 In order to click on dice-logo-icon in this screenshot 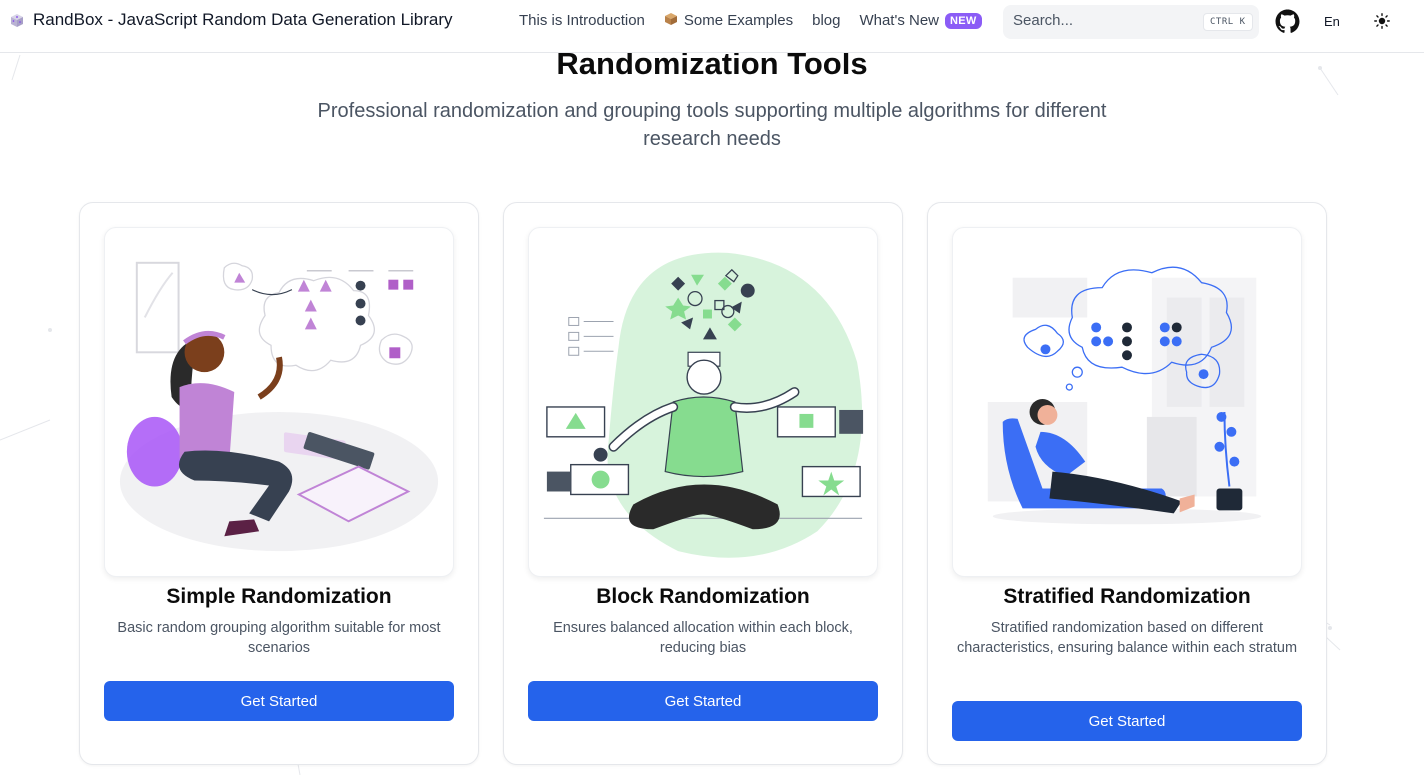, I will do `click(17, 20)`.